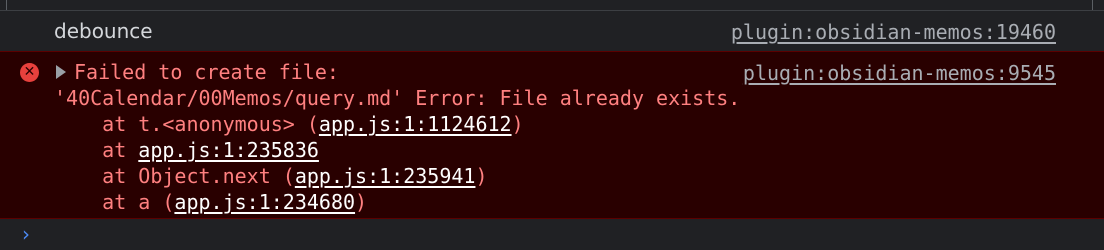  What do you see at coordinates (228, 150) in the screenshot?
I see `stack-frame-link: app.js:1:235836` at bounding box center [228, 150].